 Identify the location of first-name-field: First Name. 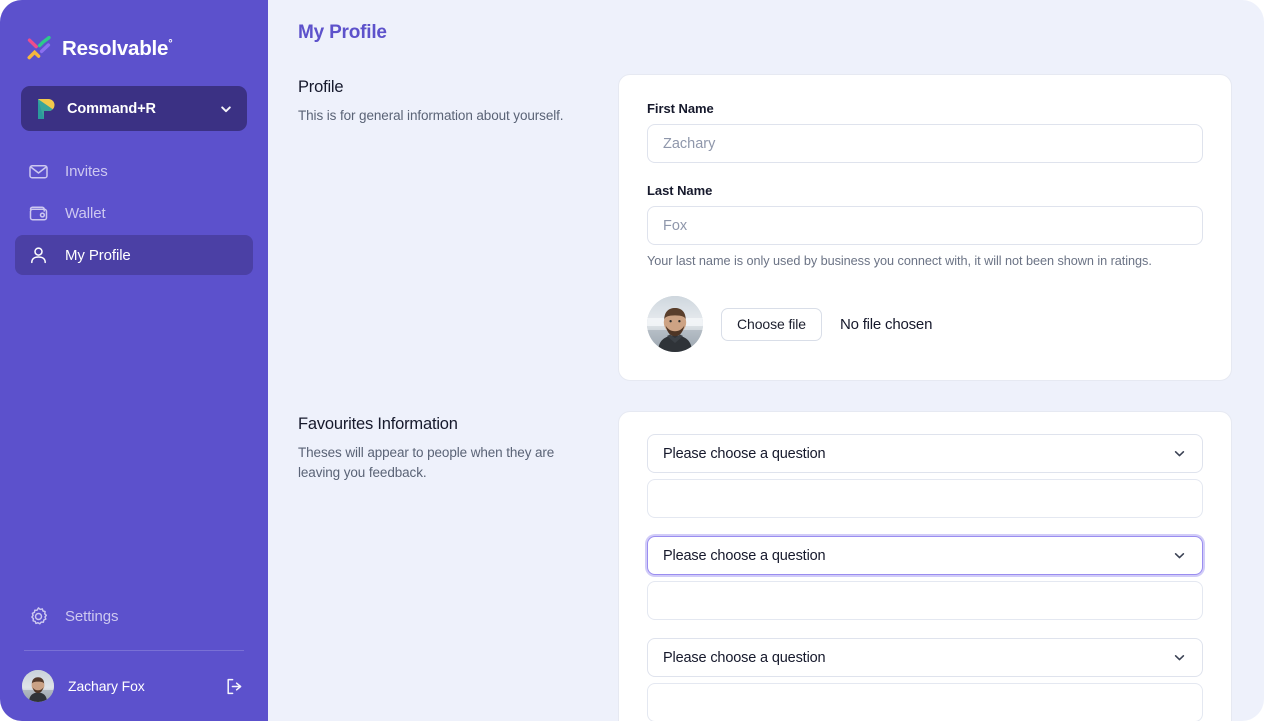
(925, 132).